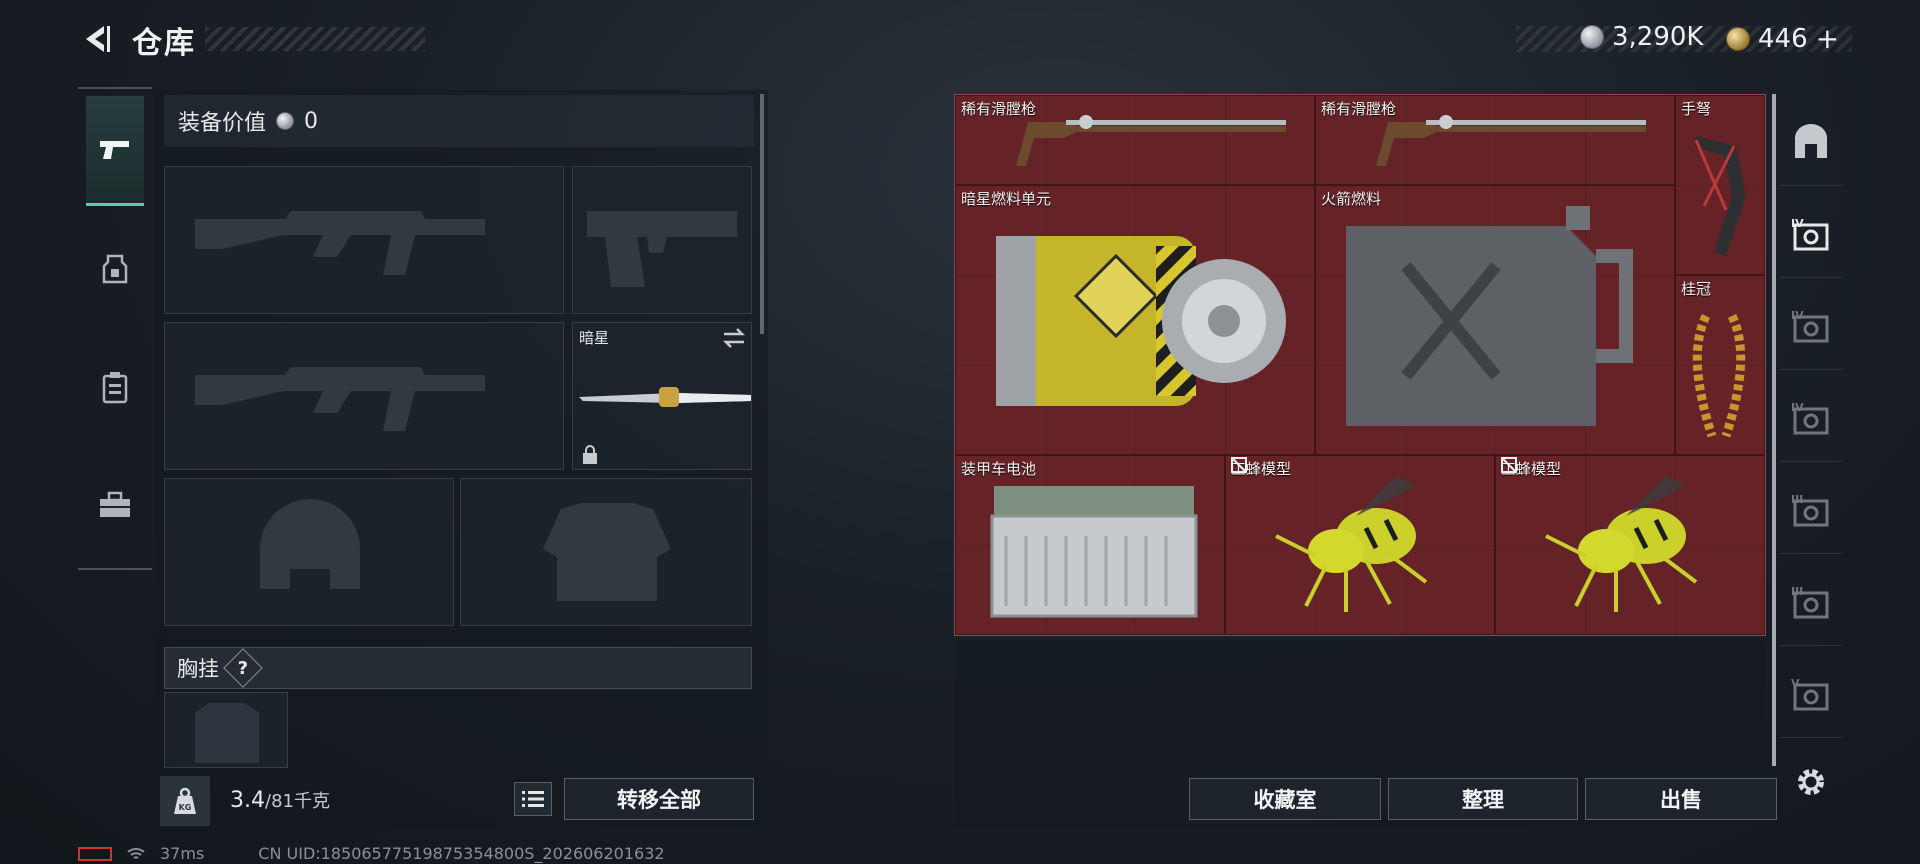 The width and height of the screenshot is (1920, 864). I want to click on stash-tab-iv-2: IV, so click(1811, 326).